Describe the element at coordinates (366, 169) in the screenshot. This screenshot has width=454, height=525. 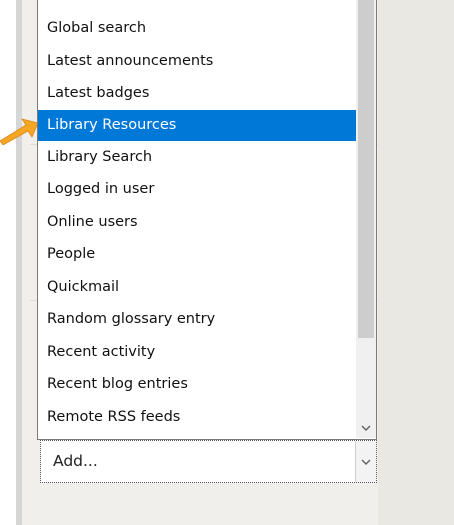
I see `scrollbar-thumb` at that location.